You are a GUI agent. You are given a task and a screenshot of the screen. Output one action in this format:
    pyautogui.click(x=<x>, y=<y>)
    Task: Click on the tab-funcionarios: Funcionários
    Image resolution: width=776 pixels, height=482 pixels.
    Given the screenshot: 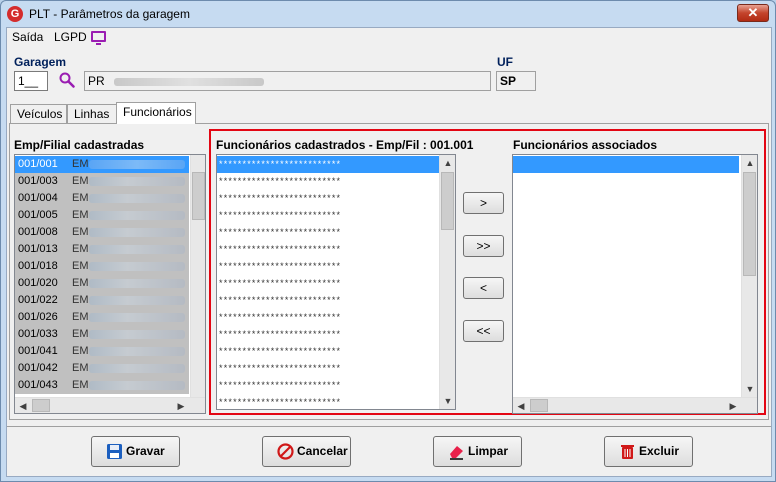 What is the action you would take?
    pyautogui.click(x=156, y=113)
    